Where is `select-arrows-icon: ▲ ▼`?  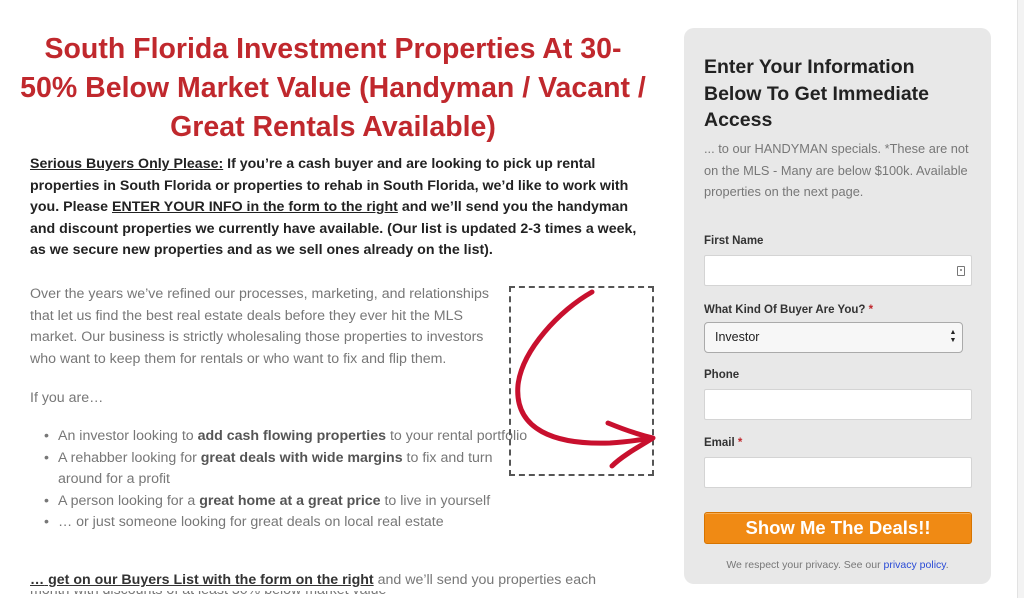
select-arrows-icon: ▲ ▼ is located at coordinates (953, 336).